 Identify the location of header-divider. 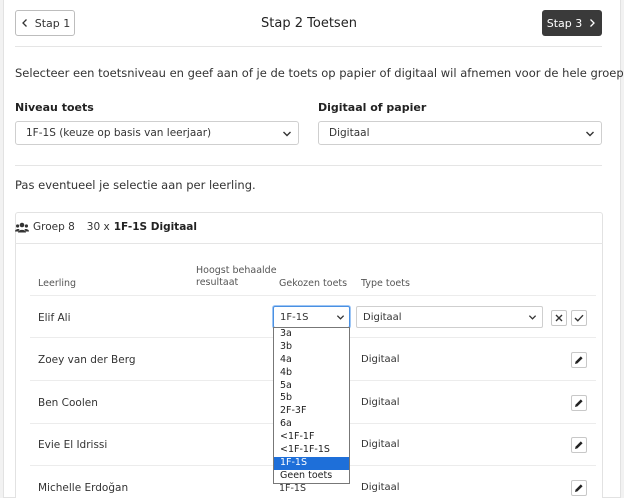
(308, 46).